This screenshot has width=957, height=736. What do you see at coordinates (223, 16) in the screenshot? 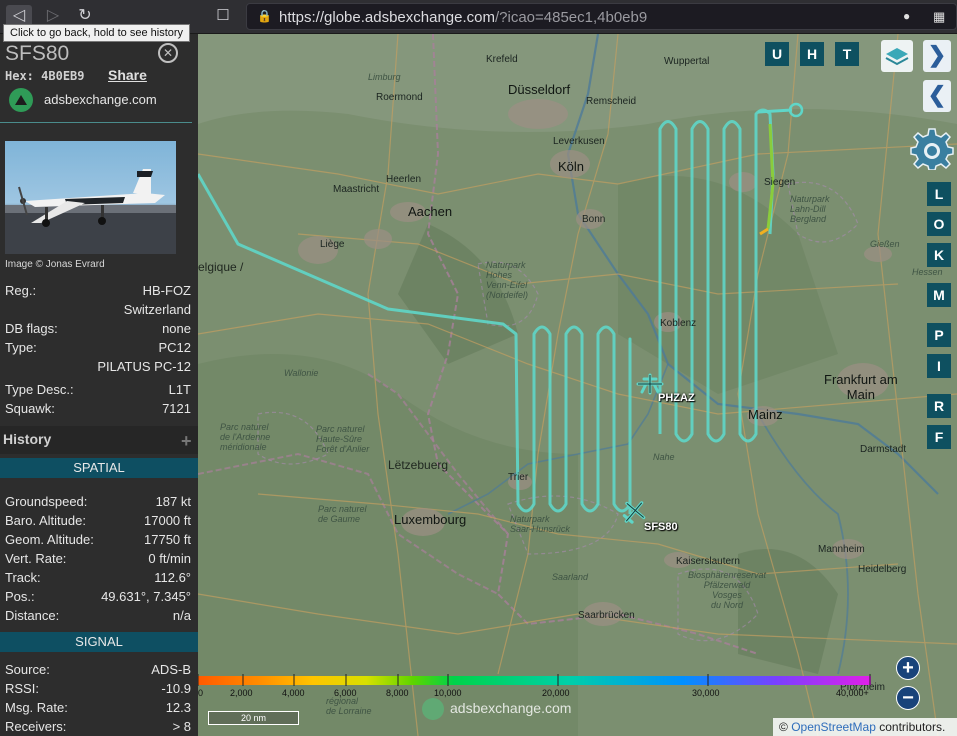
I see `bookmark-icon: ☐` at bounding box center [223, 16].